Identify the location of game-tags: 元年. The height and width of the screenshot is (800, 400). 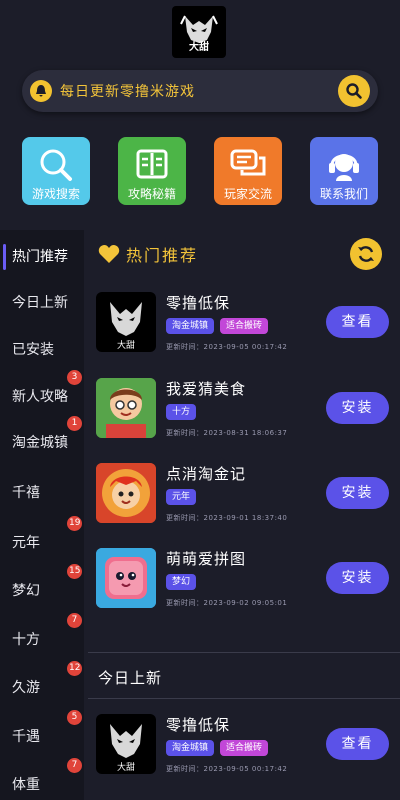
(181, 497).